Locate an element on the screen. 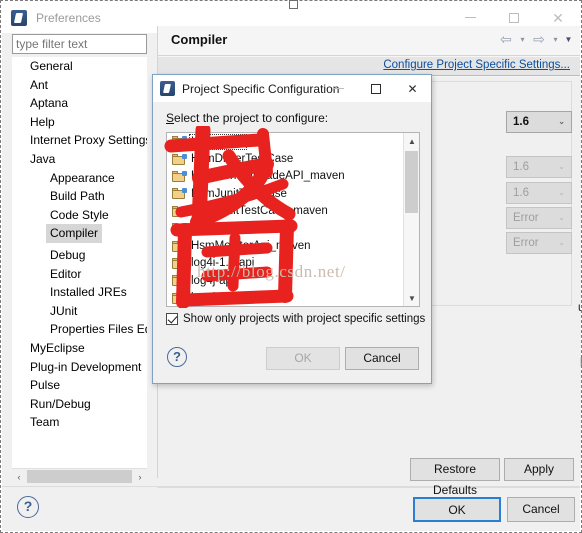 The height and width of the screenshot is (533, 582). debug-option-label-2: used by the debugger) is located at coordinates (580, 308).